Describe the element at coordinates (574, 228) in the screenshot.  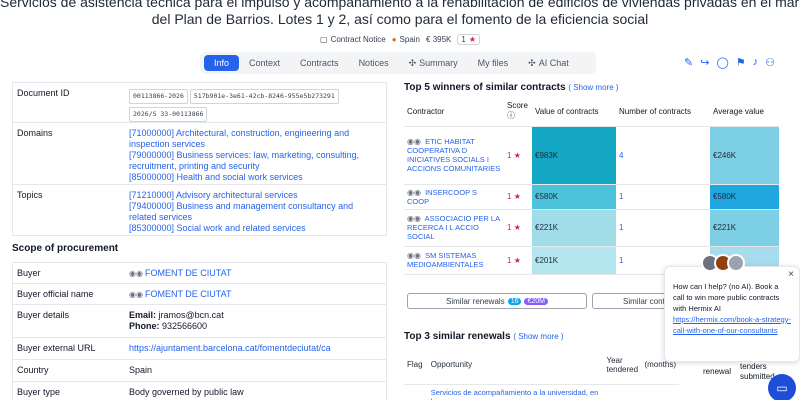
I see `contract-value-cell: €221K` at that location.